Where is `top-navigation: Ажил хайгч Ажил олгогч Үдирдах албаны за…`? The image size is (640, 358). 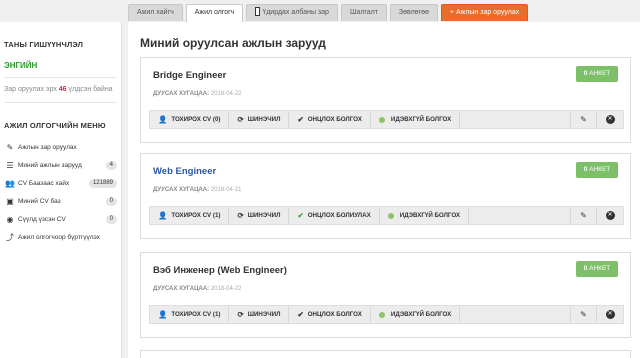 top-navigation: Ажил хайгч Ажил олгогч Үдирдах албаны за… is located at coordinates (320, 11).